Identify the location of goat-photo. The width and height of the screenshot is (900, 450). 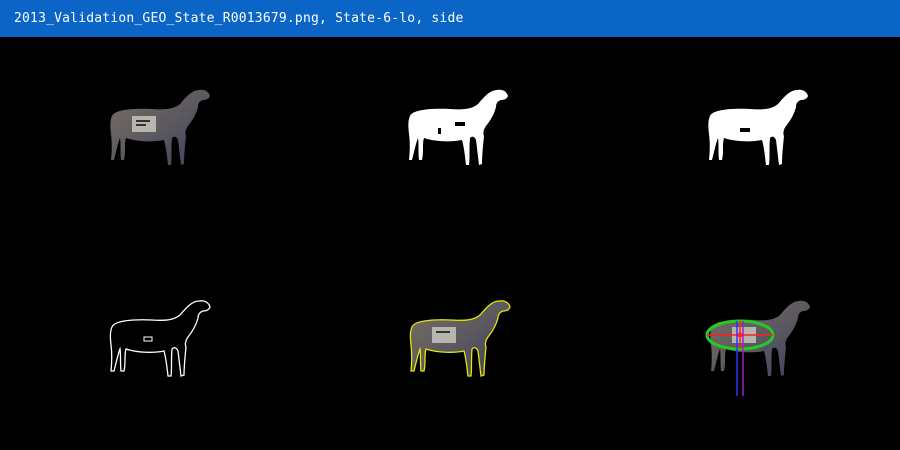
(160, 127).